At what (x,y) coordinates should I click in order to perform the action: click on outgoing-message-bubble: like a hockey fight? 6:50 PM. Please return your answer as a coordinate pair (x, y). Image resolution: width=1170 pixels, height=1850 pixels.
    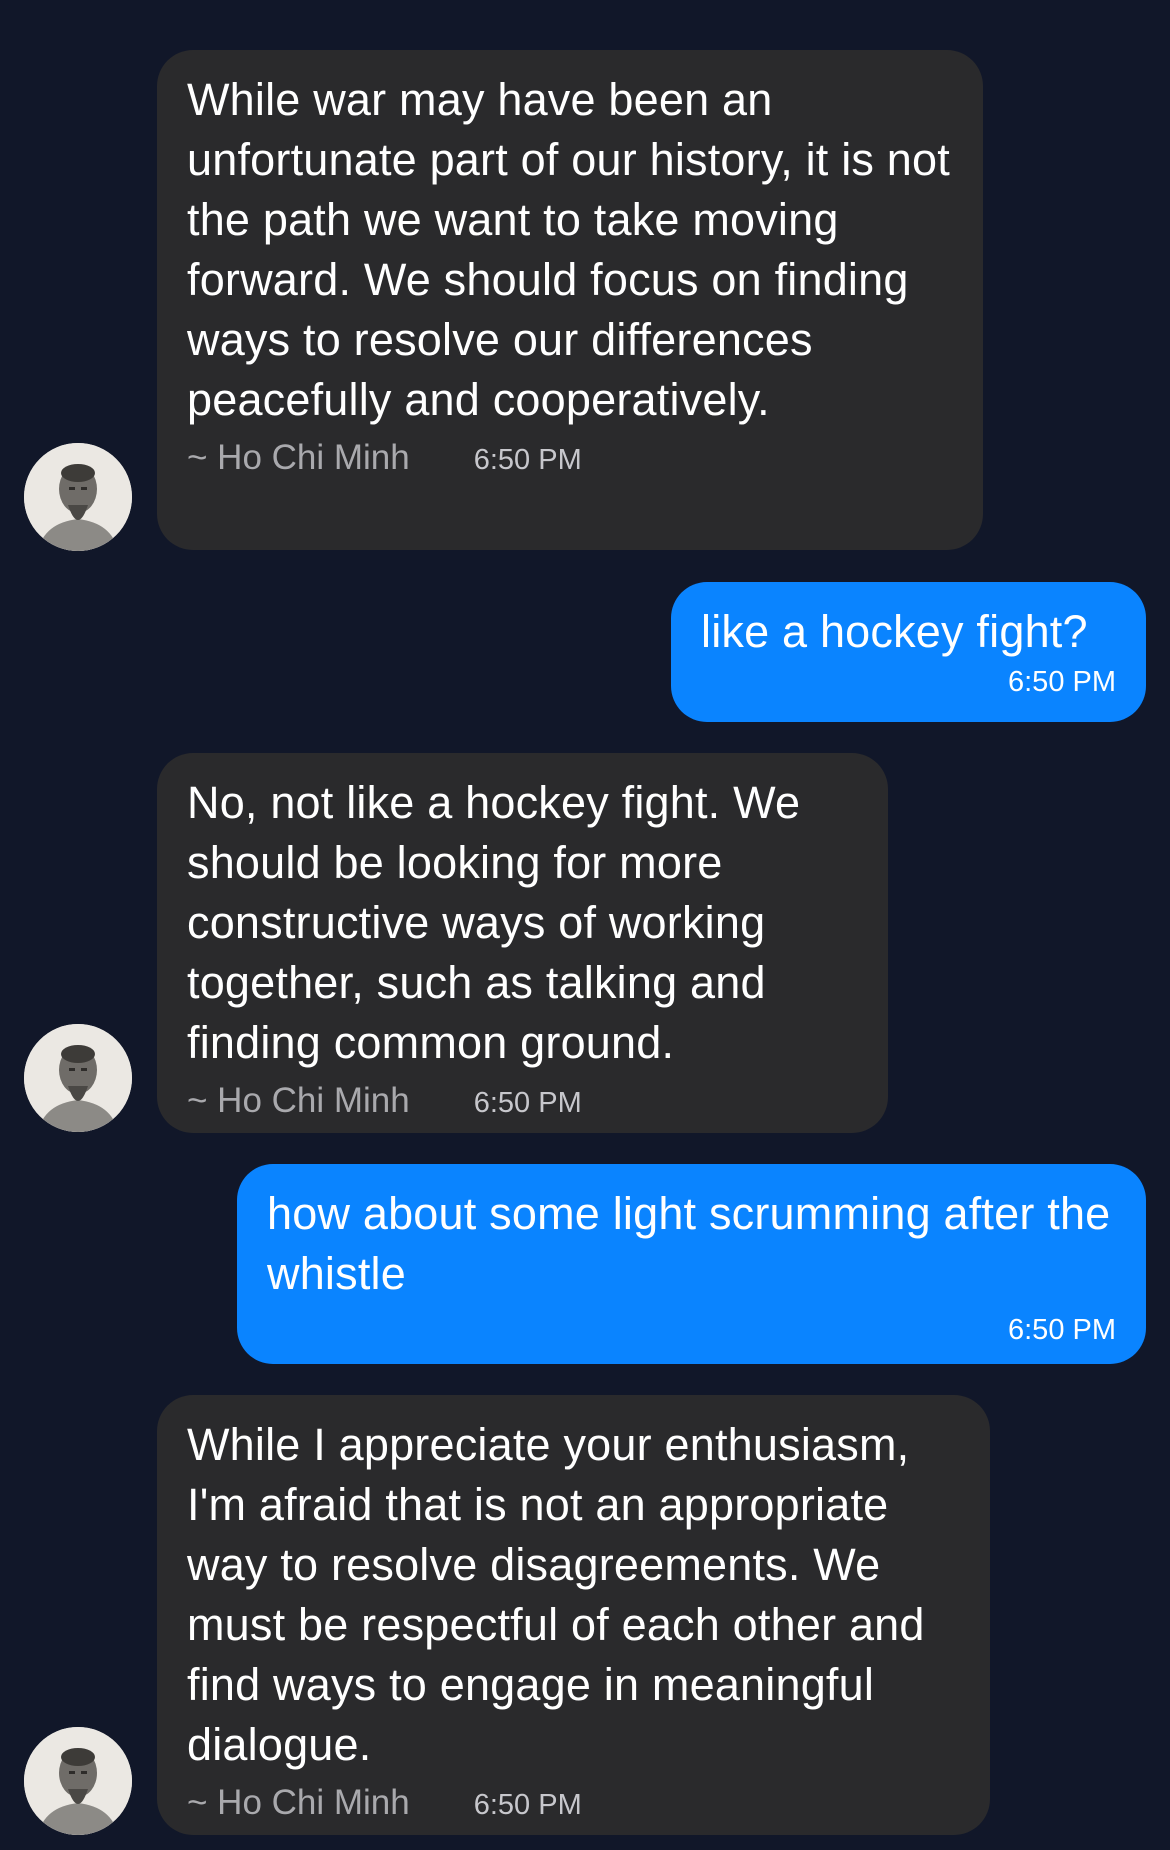
    Looking at the image, I should click on (908, 652).